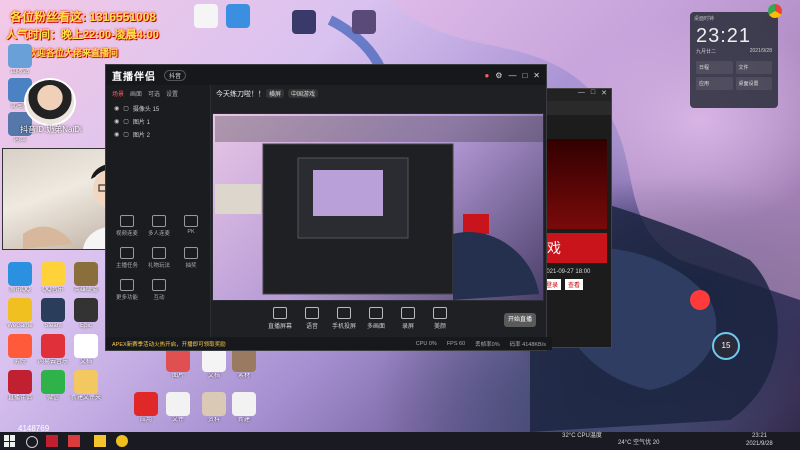 The height and width of the screenshot is (450, 800). What do you see at coordinates (175, 75) in the screenshot?
I see `platform-tab: 抖音` at bounding box center [175, 75].